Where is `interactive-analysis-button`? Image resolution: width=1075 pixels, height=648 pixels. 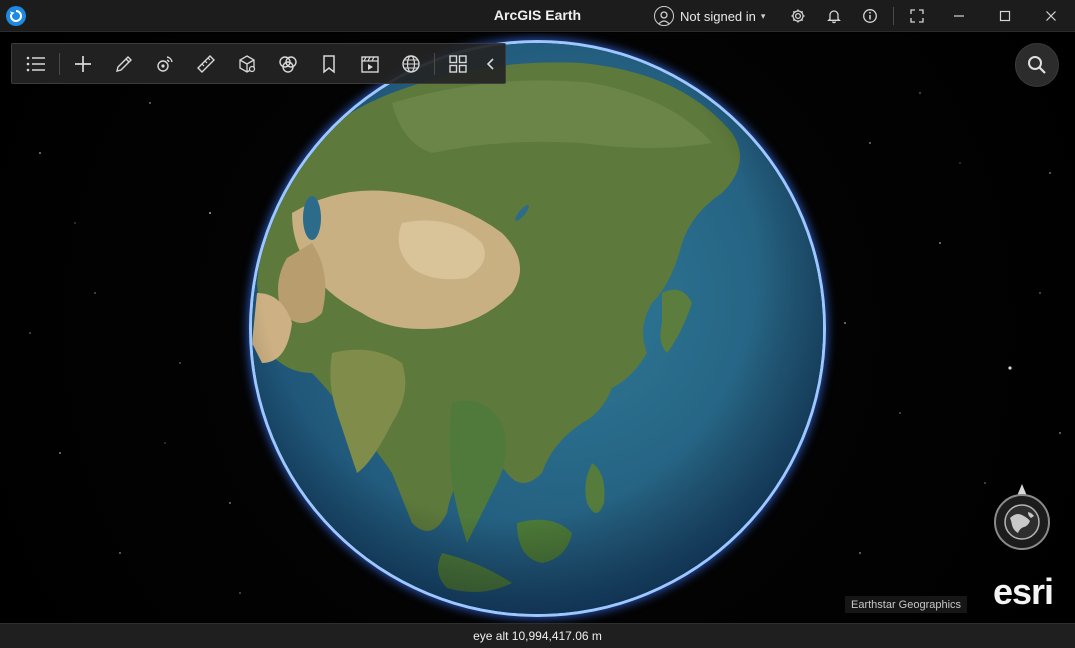
interactive-analysis-button is located at coordinates (165, 64).